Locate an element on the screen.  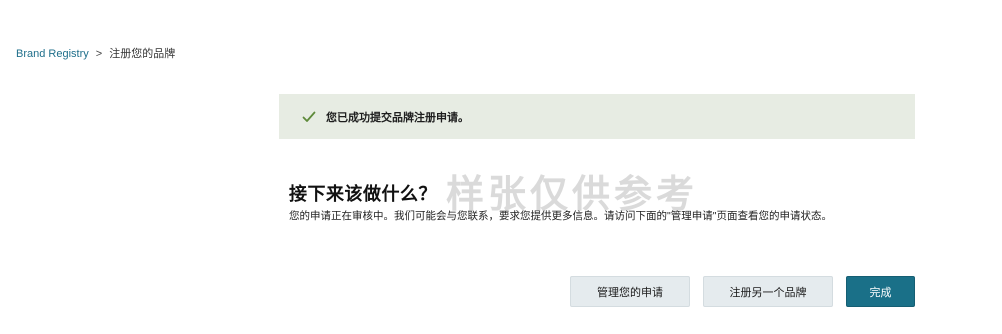
check-icon is located at coordinates (309, 117).